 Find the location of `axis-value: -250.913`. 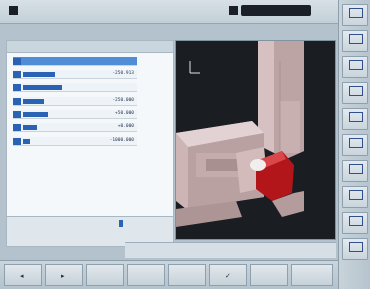

axis-value: -250.913 is located at coordinates (123, 73).